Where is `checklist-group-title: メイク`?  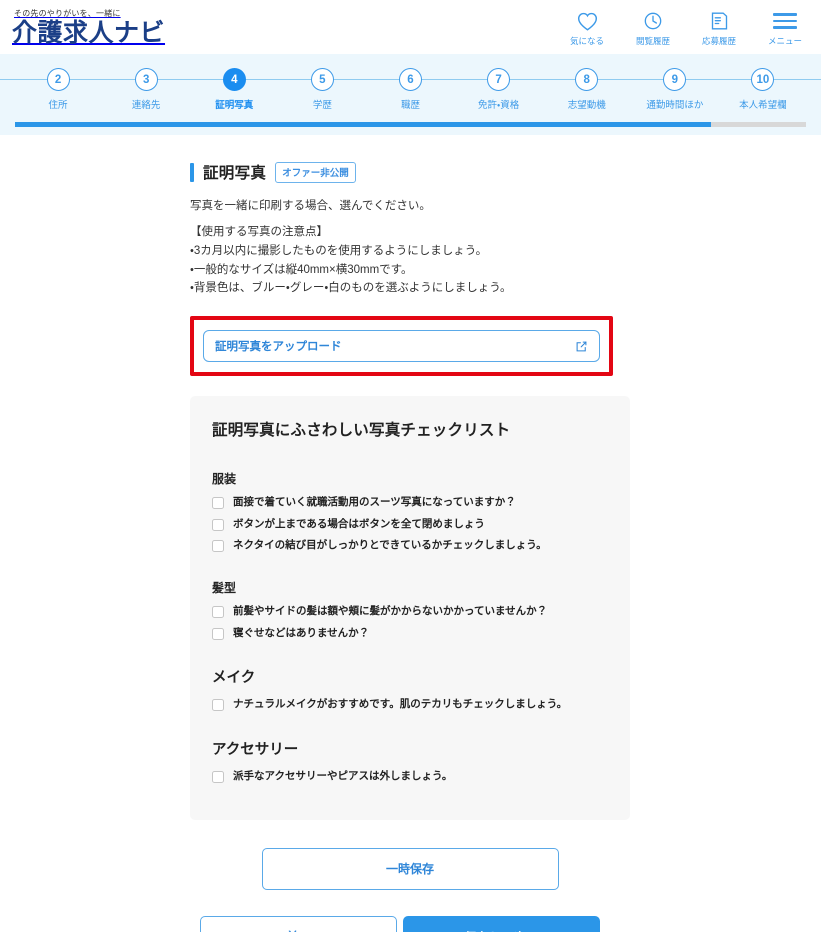
checklist-group-title: メイク is located at coordinates (234, 678).